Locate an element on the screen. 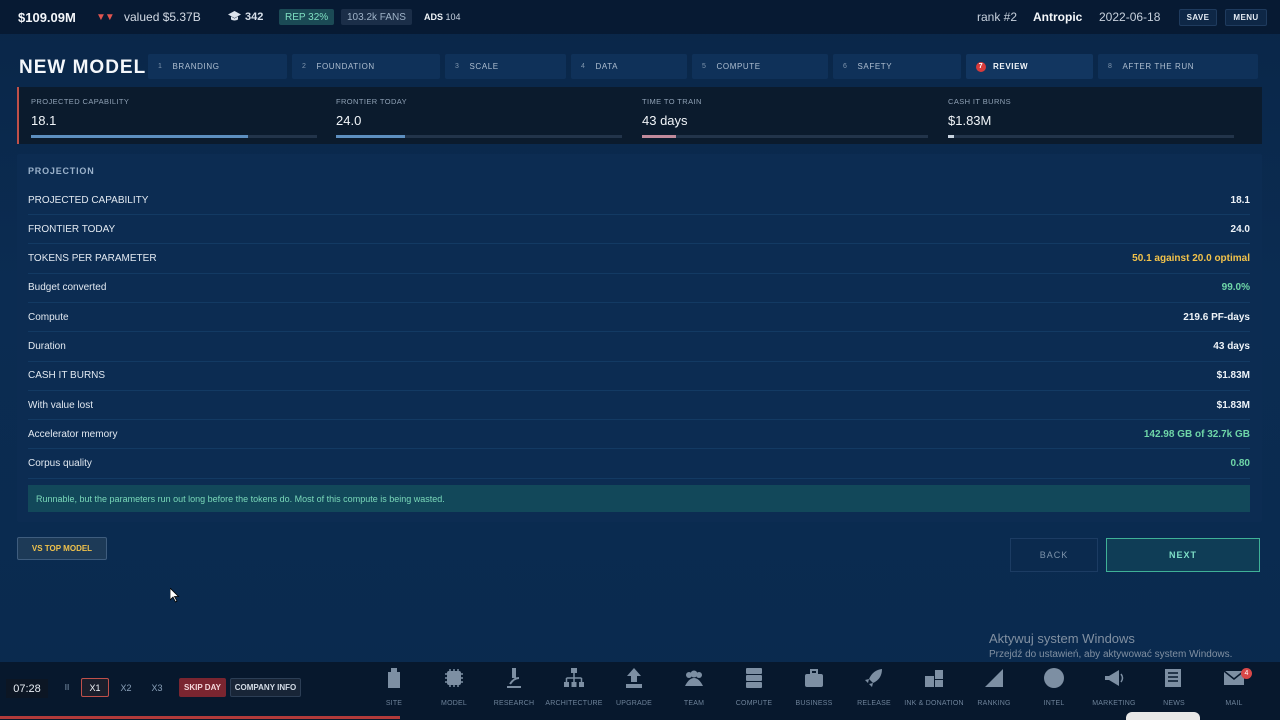 Image resolution: width=1280 pixels, height=720 pixels. step-number: 3 is located at coordinates (457, 66).